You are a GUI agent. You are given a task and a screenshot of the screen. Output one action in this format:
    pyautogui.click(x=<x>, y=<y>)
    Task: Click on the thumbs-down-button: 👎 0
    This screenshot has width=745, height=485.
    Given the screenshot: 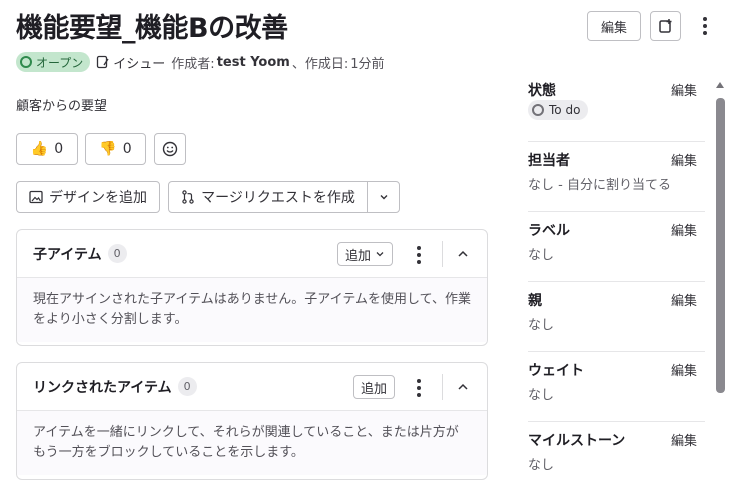 What is the action you would take?
    pyautogui.click(x=115, y=149)
    